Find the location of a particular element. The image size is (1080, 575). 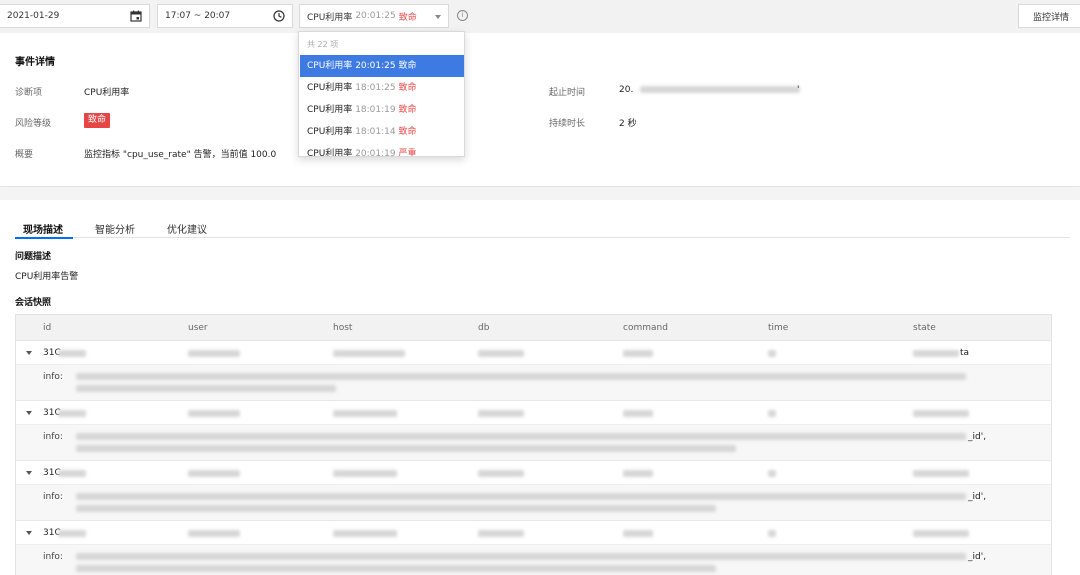

time-span-label: 起止时间 is located at coordinates (567, 93).